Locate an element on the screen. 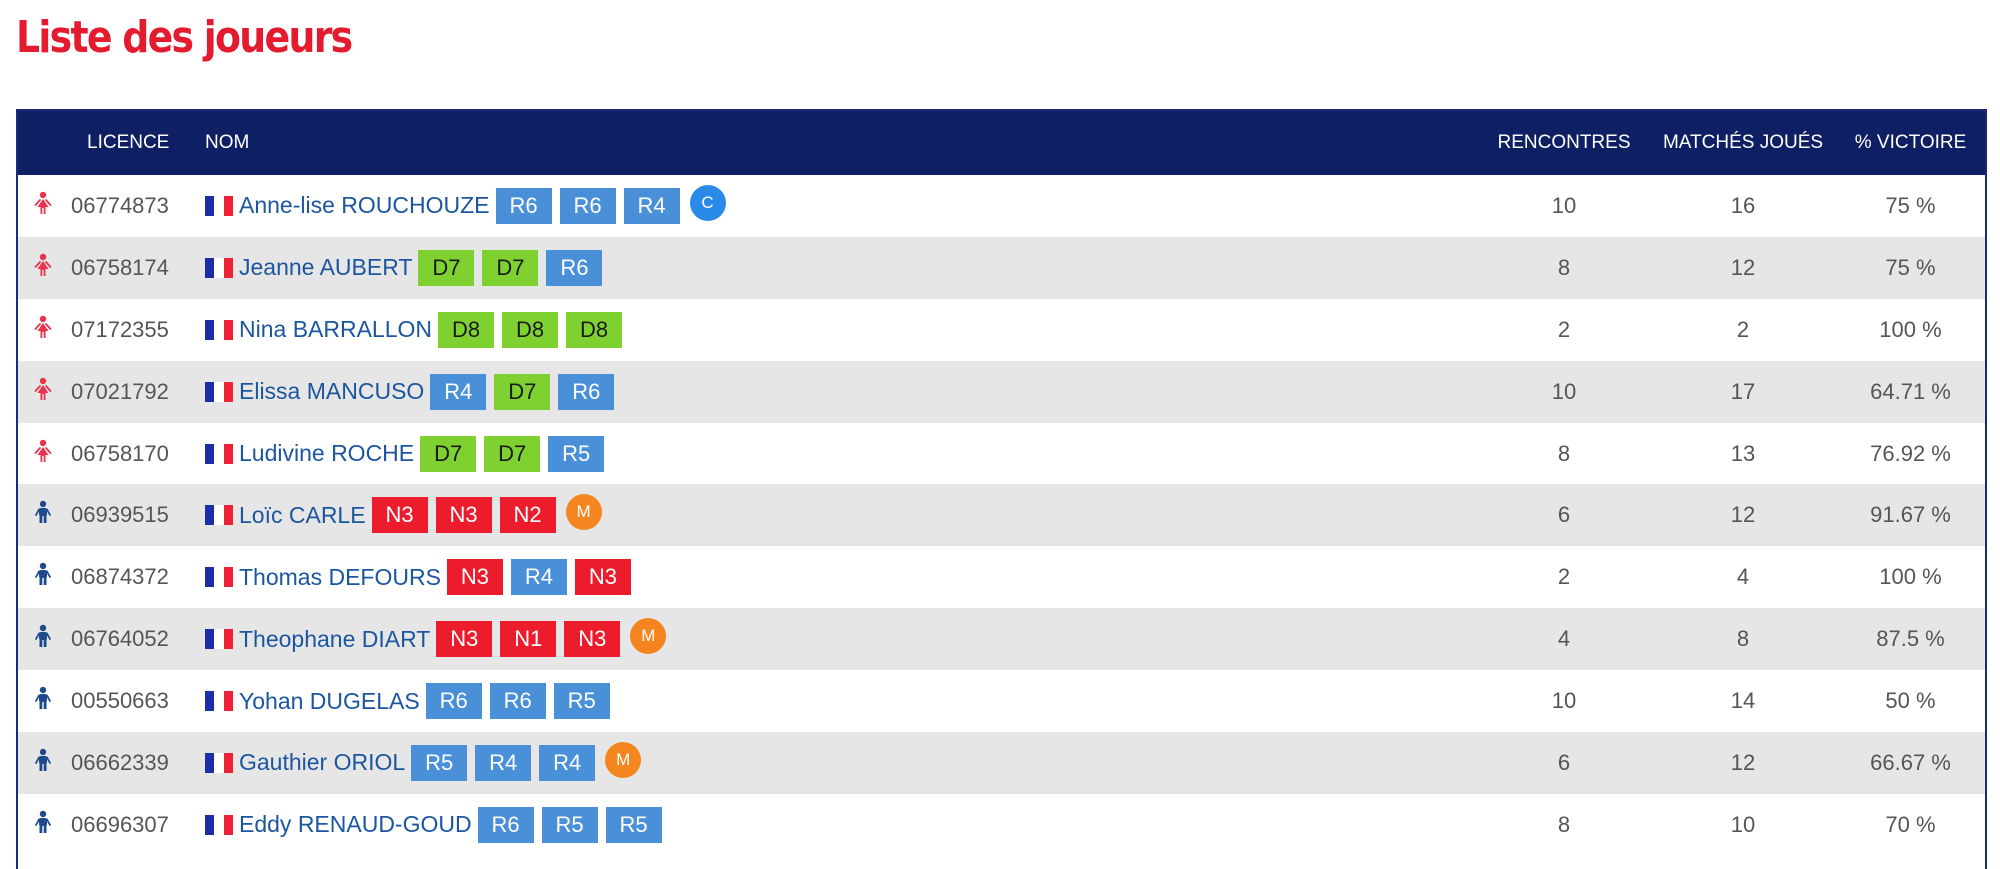  licence-cell: 06758170 is located at coordinates (120, 453).